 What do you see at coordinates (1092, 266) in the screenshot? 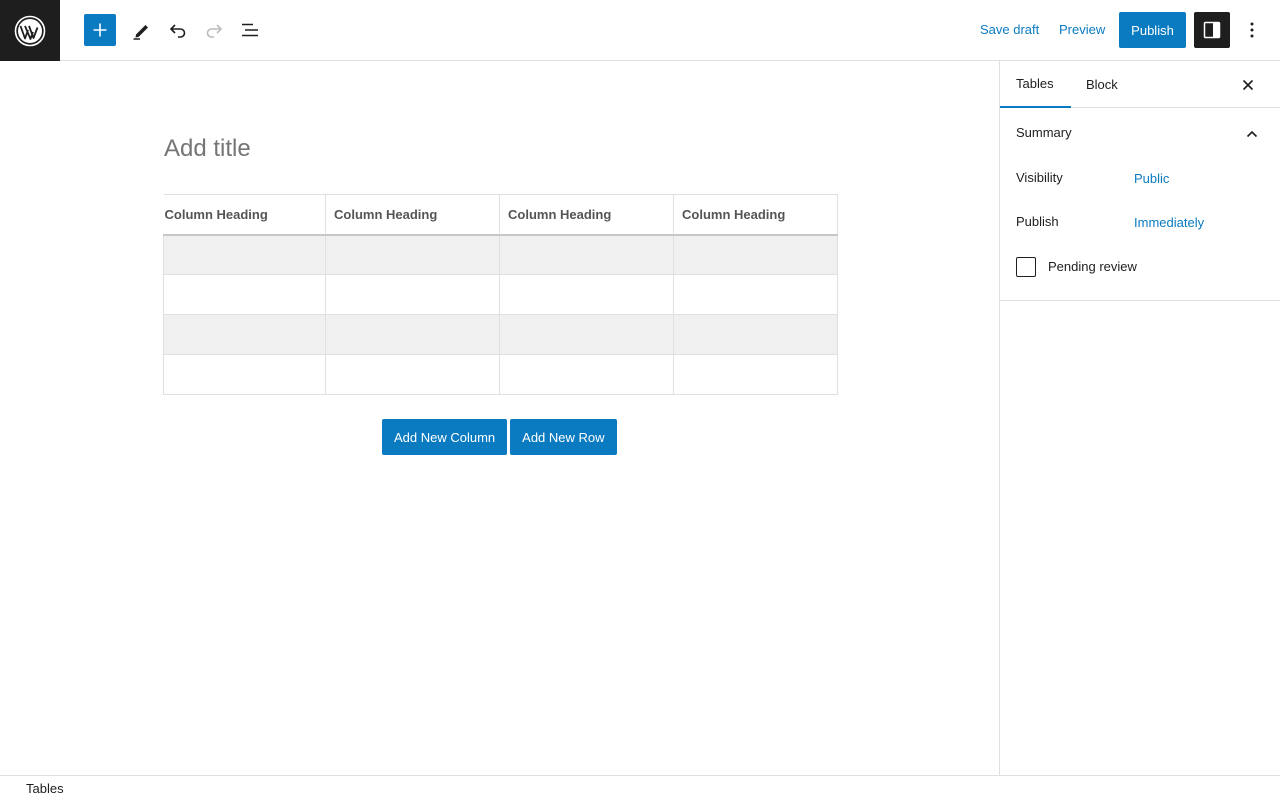
I see `pending-review-label: Pending review` at bounding box center [1092, 266].